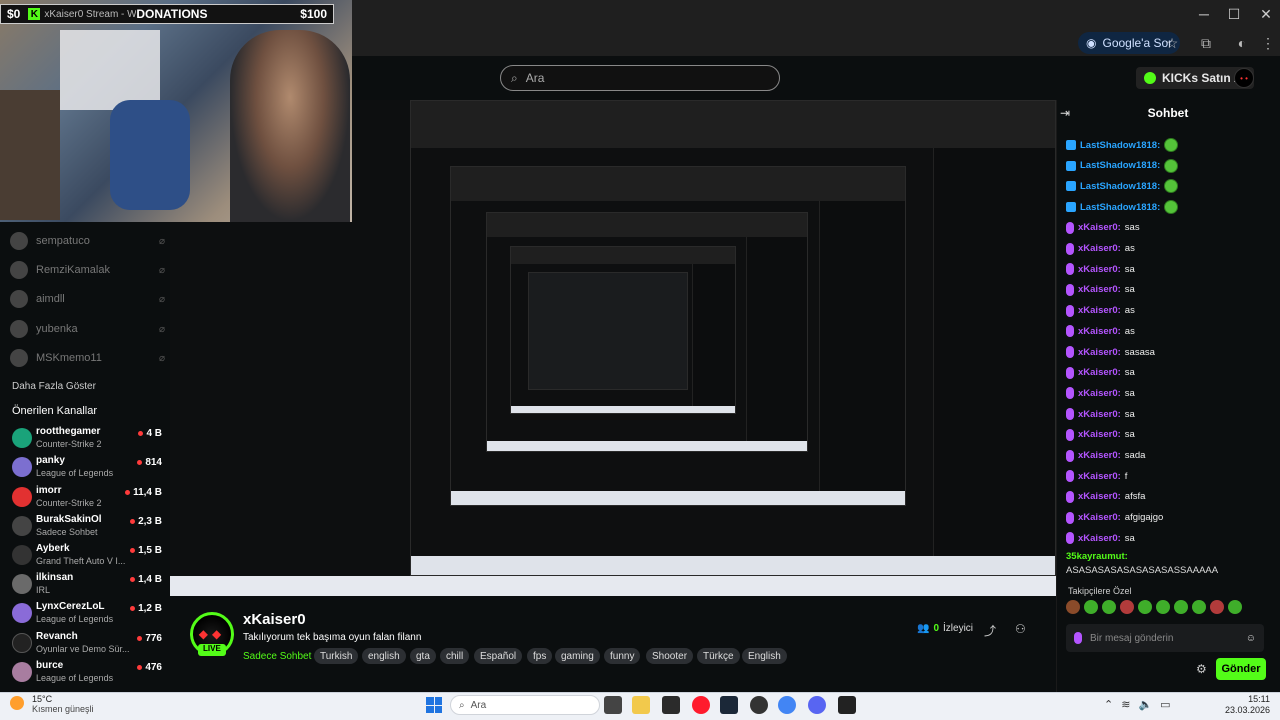 This screenshot has height=720, width=1280. I want to click on stream-tag: Shooter, so click(670, 656).